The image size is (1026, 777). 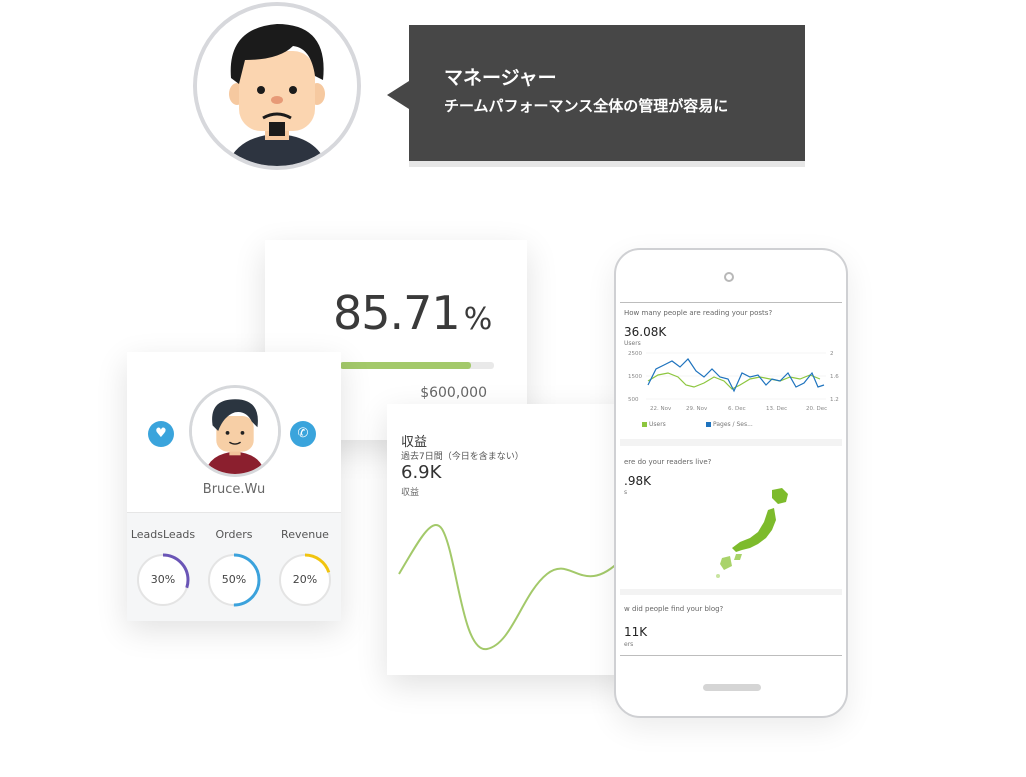 What do you see at coordinates (832, 354) in the screenshot?
I see `y-right-tick: 2` at bounding box center [832, 354].